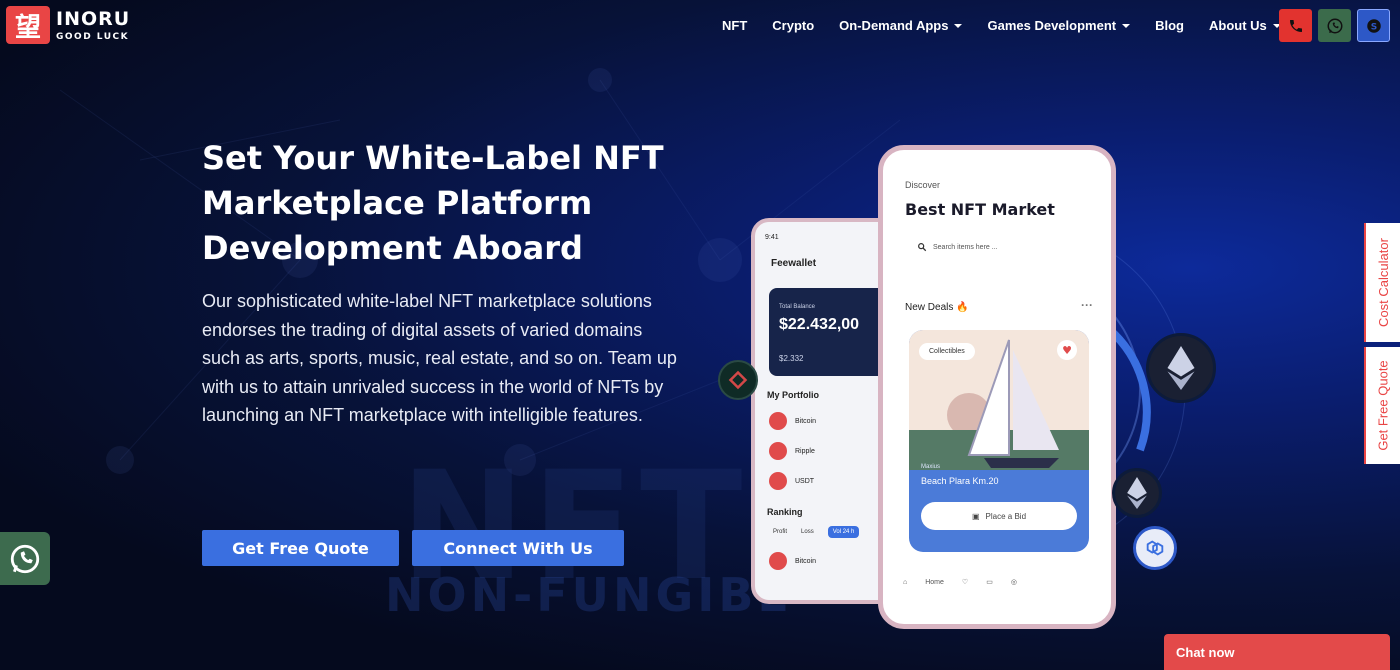  What do you see at coordinates (793, 395) in the screenshot?
I see `portfolio-heading: My Portfolio` at bounding box center [793, 395].